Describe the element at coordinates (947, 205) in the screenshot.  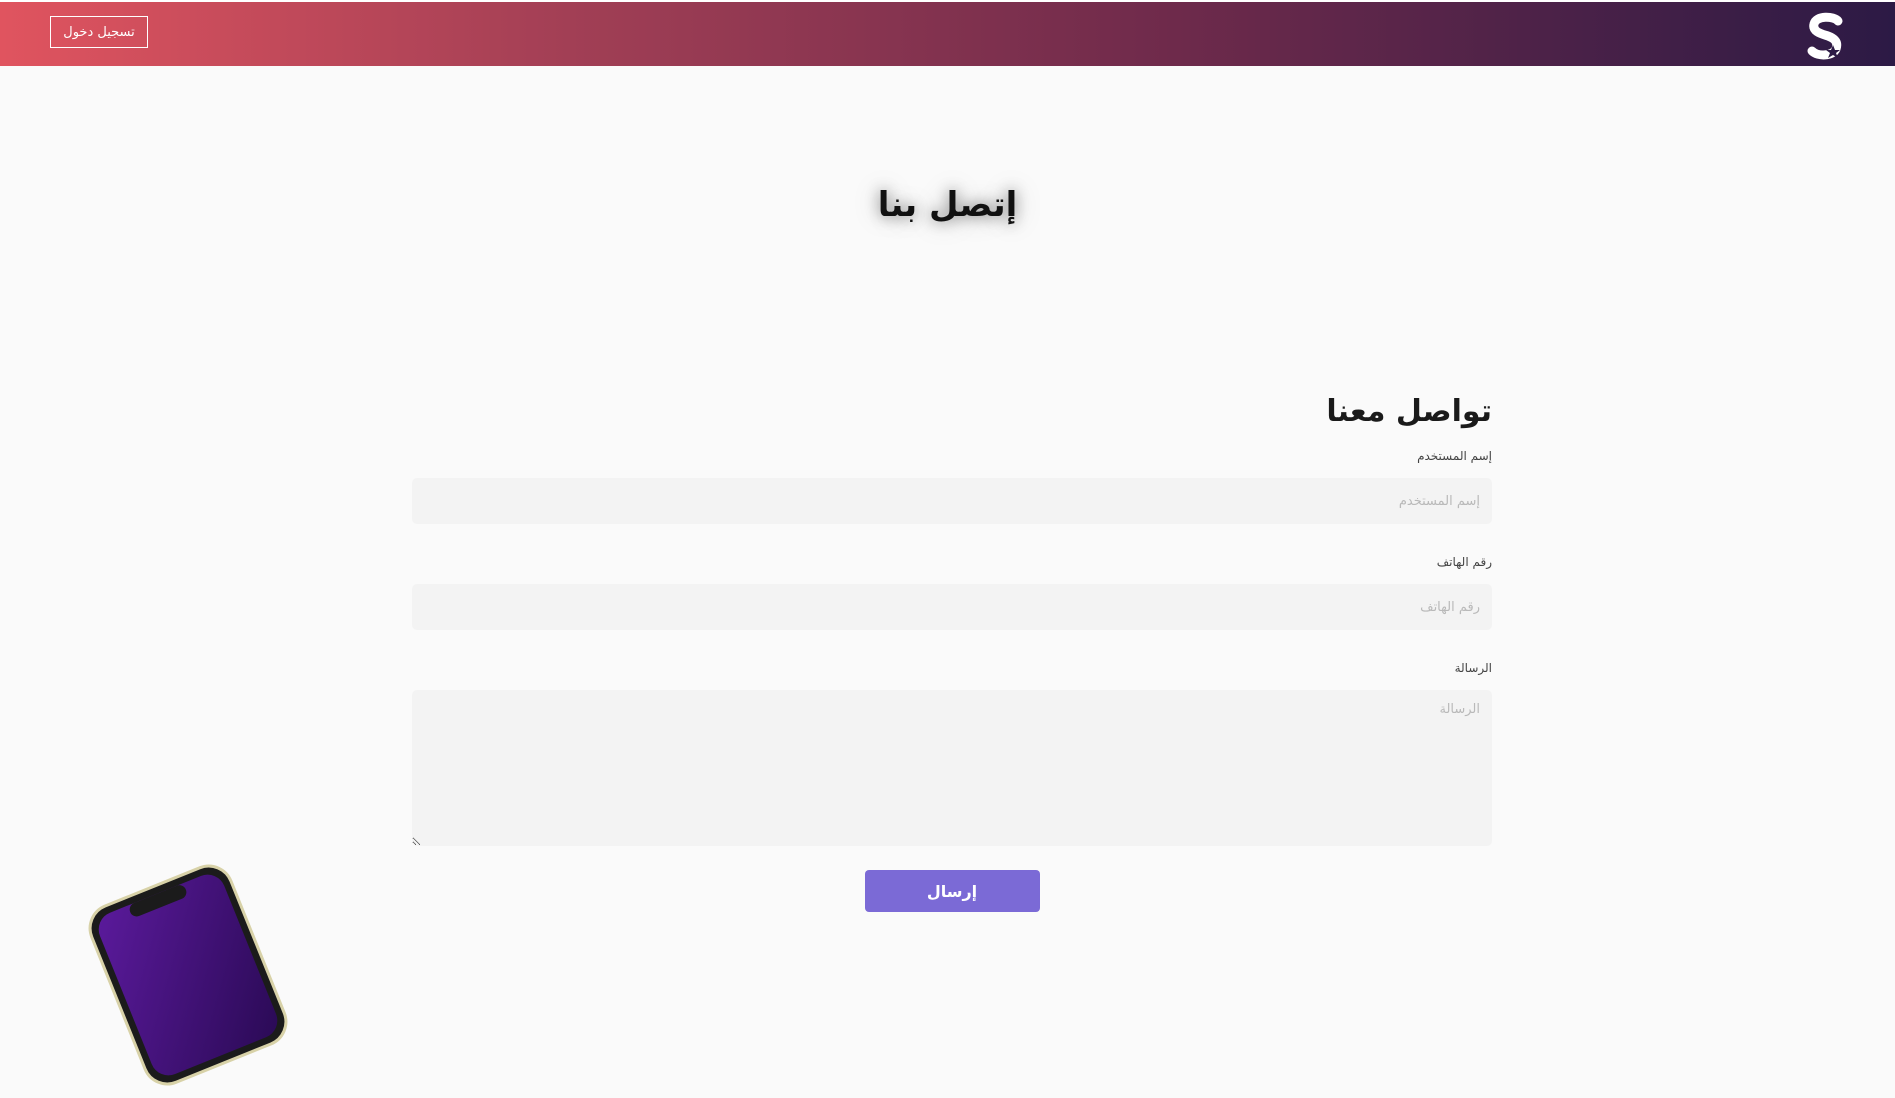
I see `page-title: إتصل بنا` at that location.